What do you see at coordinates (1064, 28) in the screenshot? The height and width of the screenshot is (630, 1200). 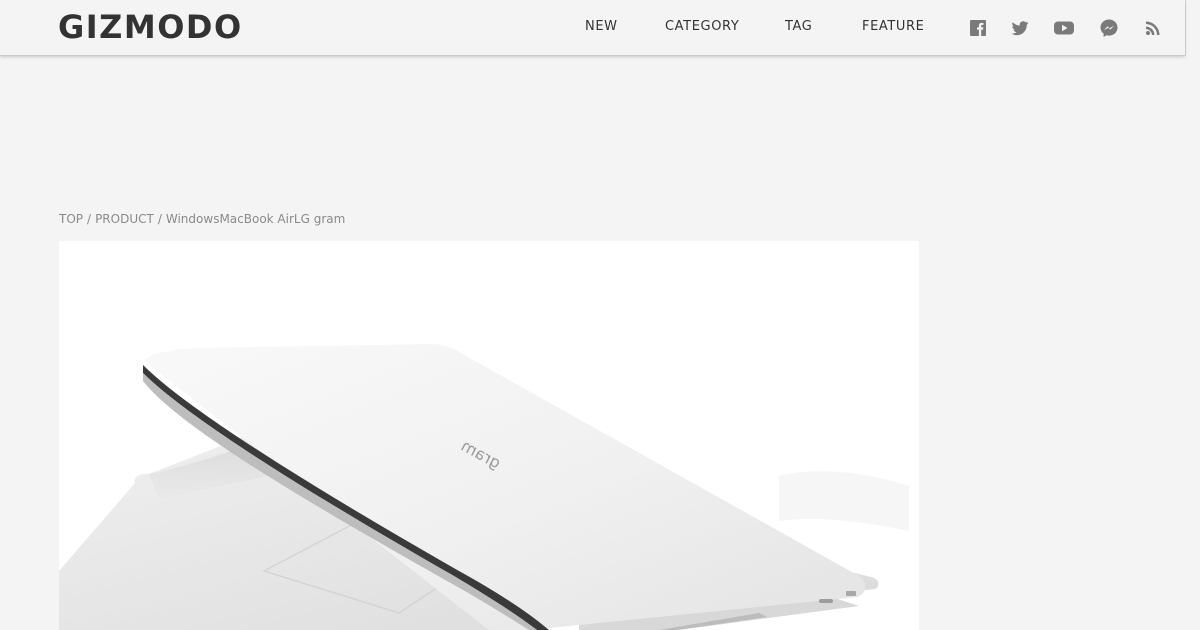 I see `youtube-icon` at bounding box center [1064, 28].